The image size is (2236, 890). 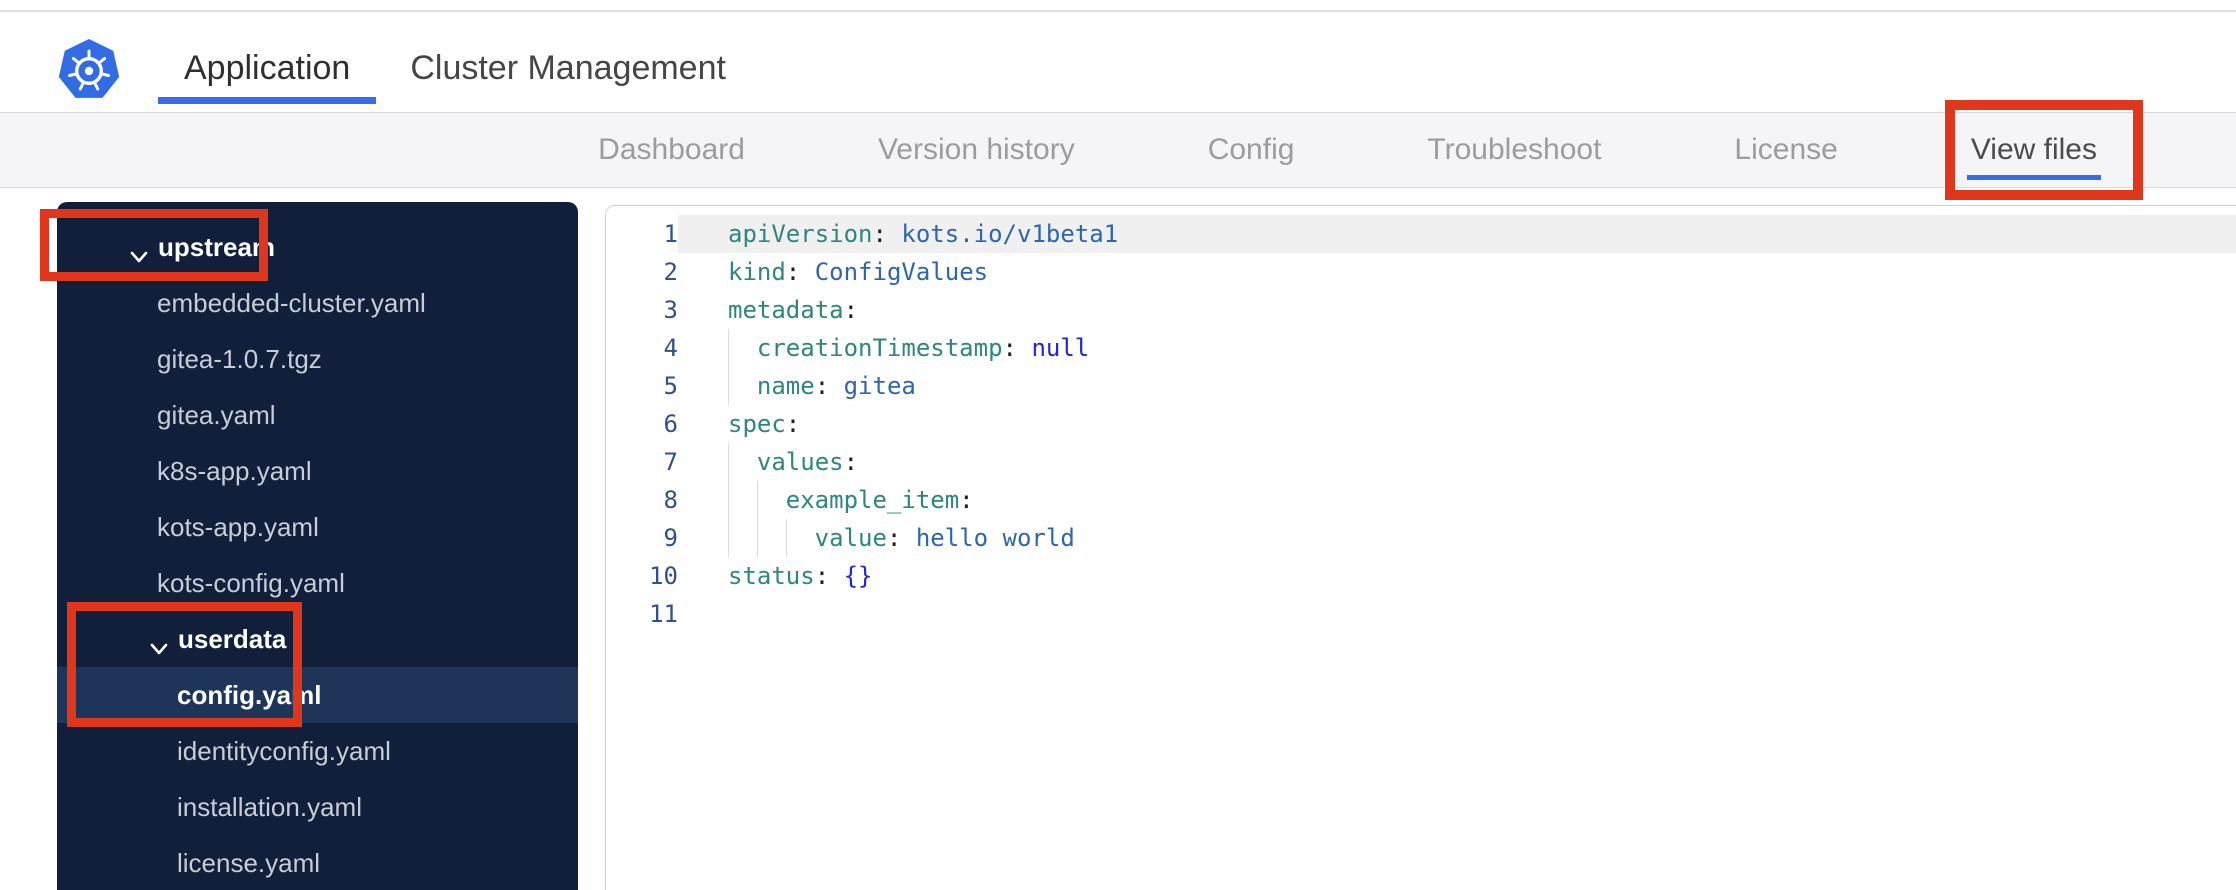 I want to click on line-number: 10, so click(x=663, y=576).